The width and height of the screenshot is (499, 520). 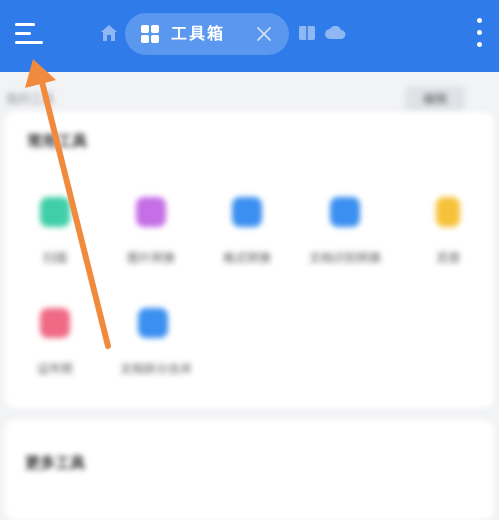 What do you see at coordinates (335, 33) in the screenshot?
I see `cloud-icon` at bounding box center [335, 33].